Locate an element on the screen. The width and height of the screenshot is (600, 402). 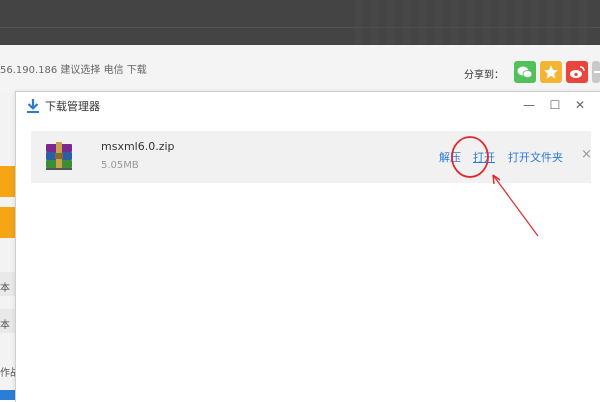
browser-top-bar is located at coordinates (300, 22).